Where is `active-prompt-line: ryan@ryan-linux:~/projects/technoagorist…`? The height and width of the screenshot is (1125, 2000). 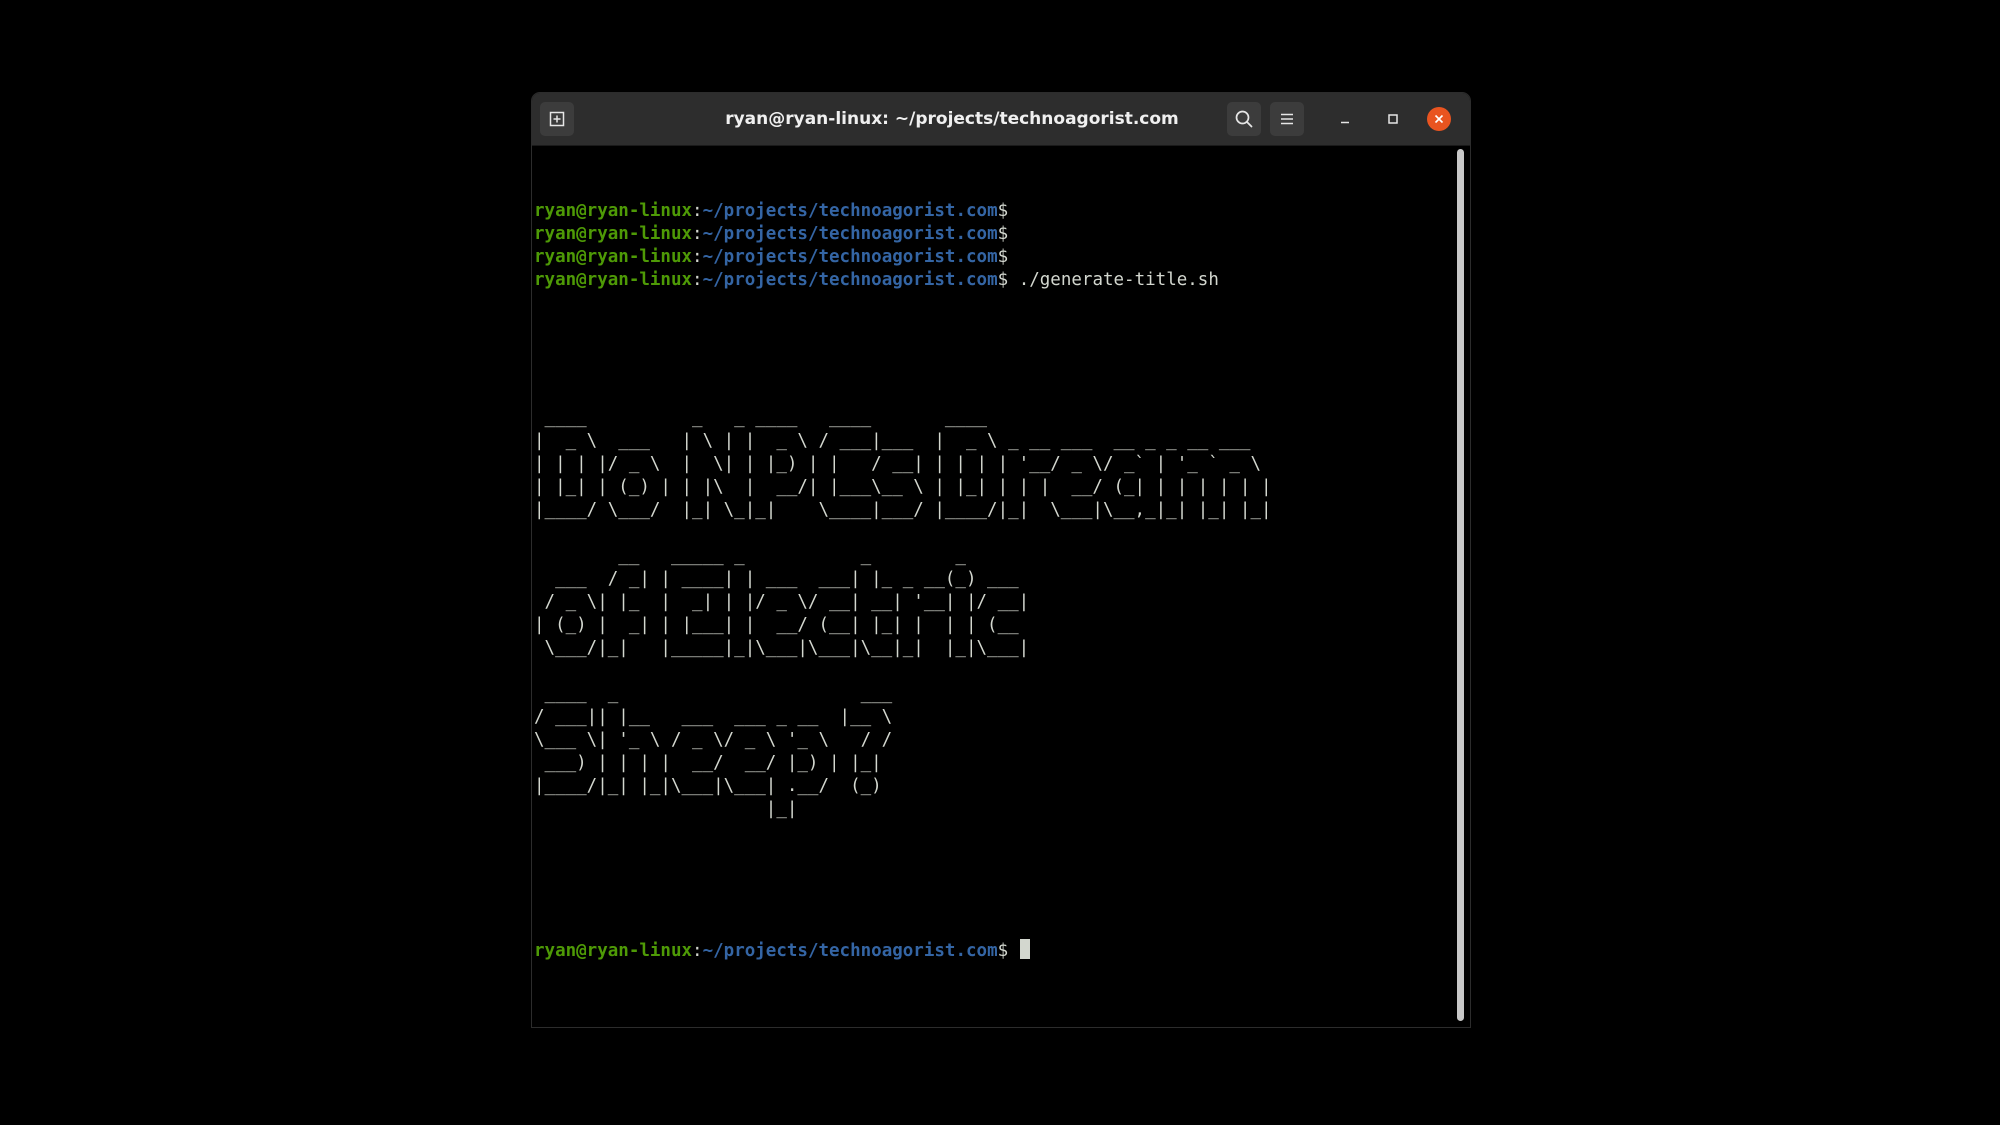
active-prompt-line: ryan@ryan-linux:~/projects/technoagorist… is located at coordinates (782, 950).